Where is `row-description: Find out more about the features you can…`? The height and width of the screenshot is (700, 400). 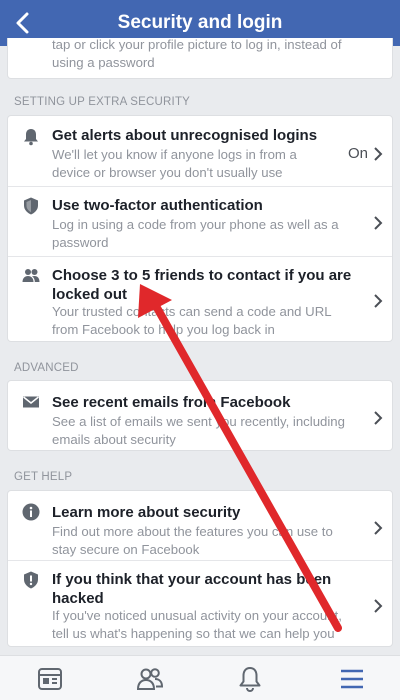 row-description: Find out more about the features you can… is located at coordinates (192, 540).